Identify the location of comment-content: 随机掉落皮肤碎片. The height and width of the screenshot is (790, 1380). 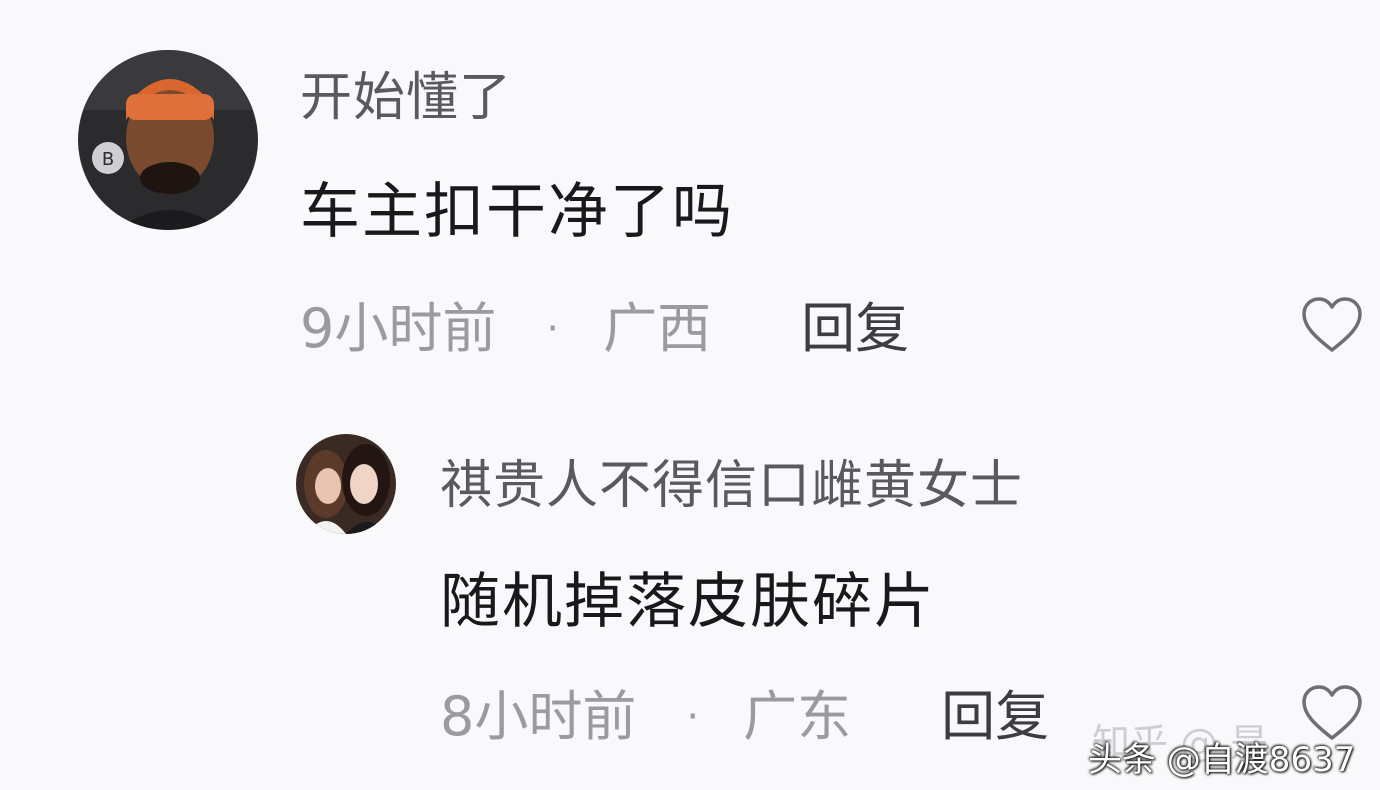
(688, 602).